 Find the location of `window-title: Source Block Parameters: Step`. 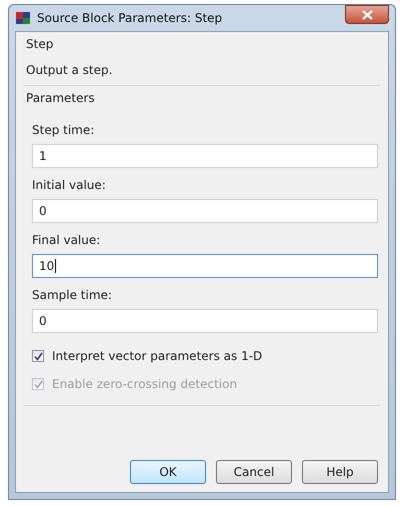

window-title: Source Block Parameters: Step is located at coordinates (129, 18).